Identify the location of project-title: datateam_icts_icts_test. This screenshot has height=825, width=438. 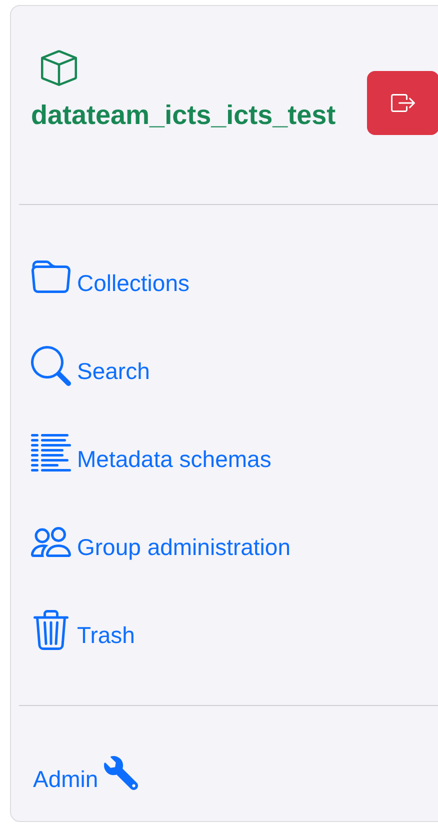
(184, 115).